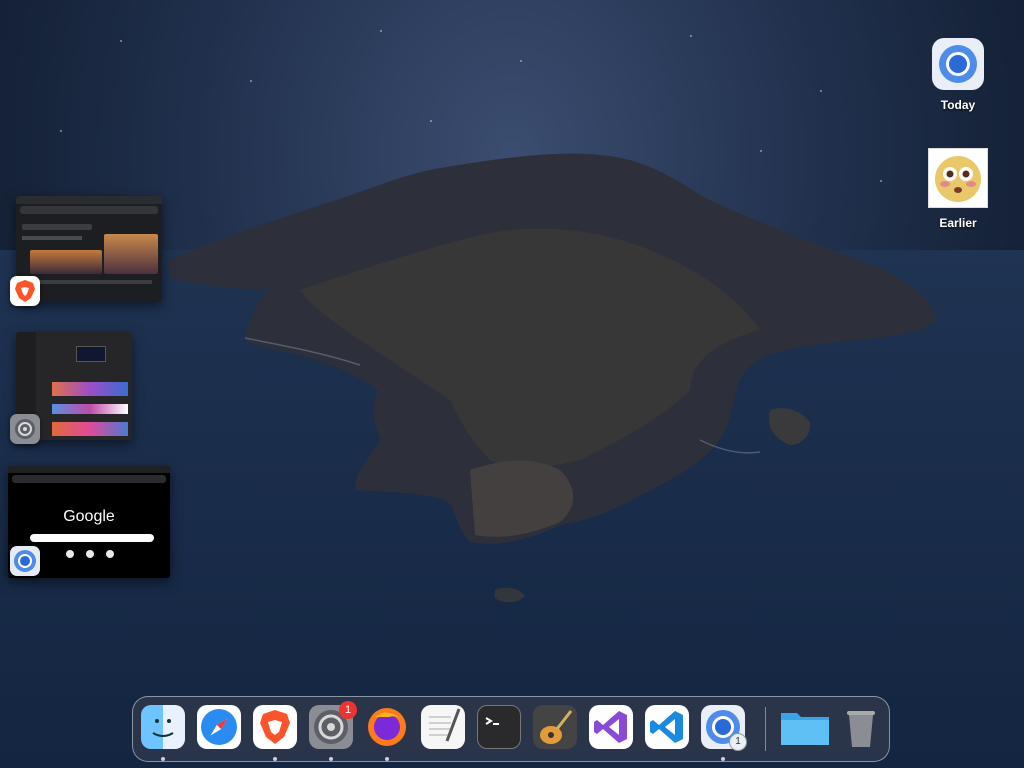  I want to click on dock-separator, so click(765, 729).